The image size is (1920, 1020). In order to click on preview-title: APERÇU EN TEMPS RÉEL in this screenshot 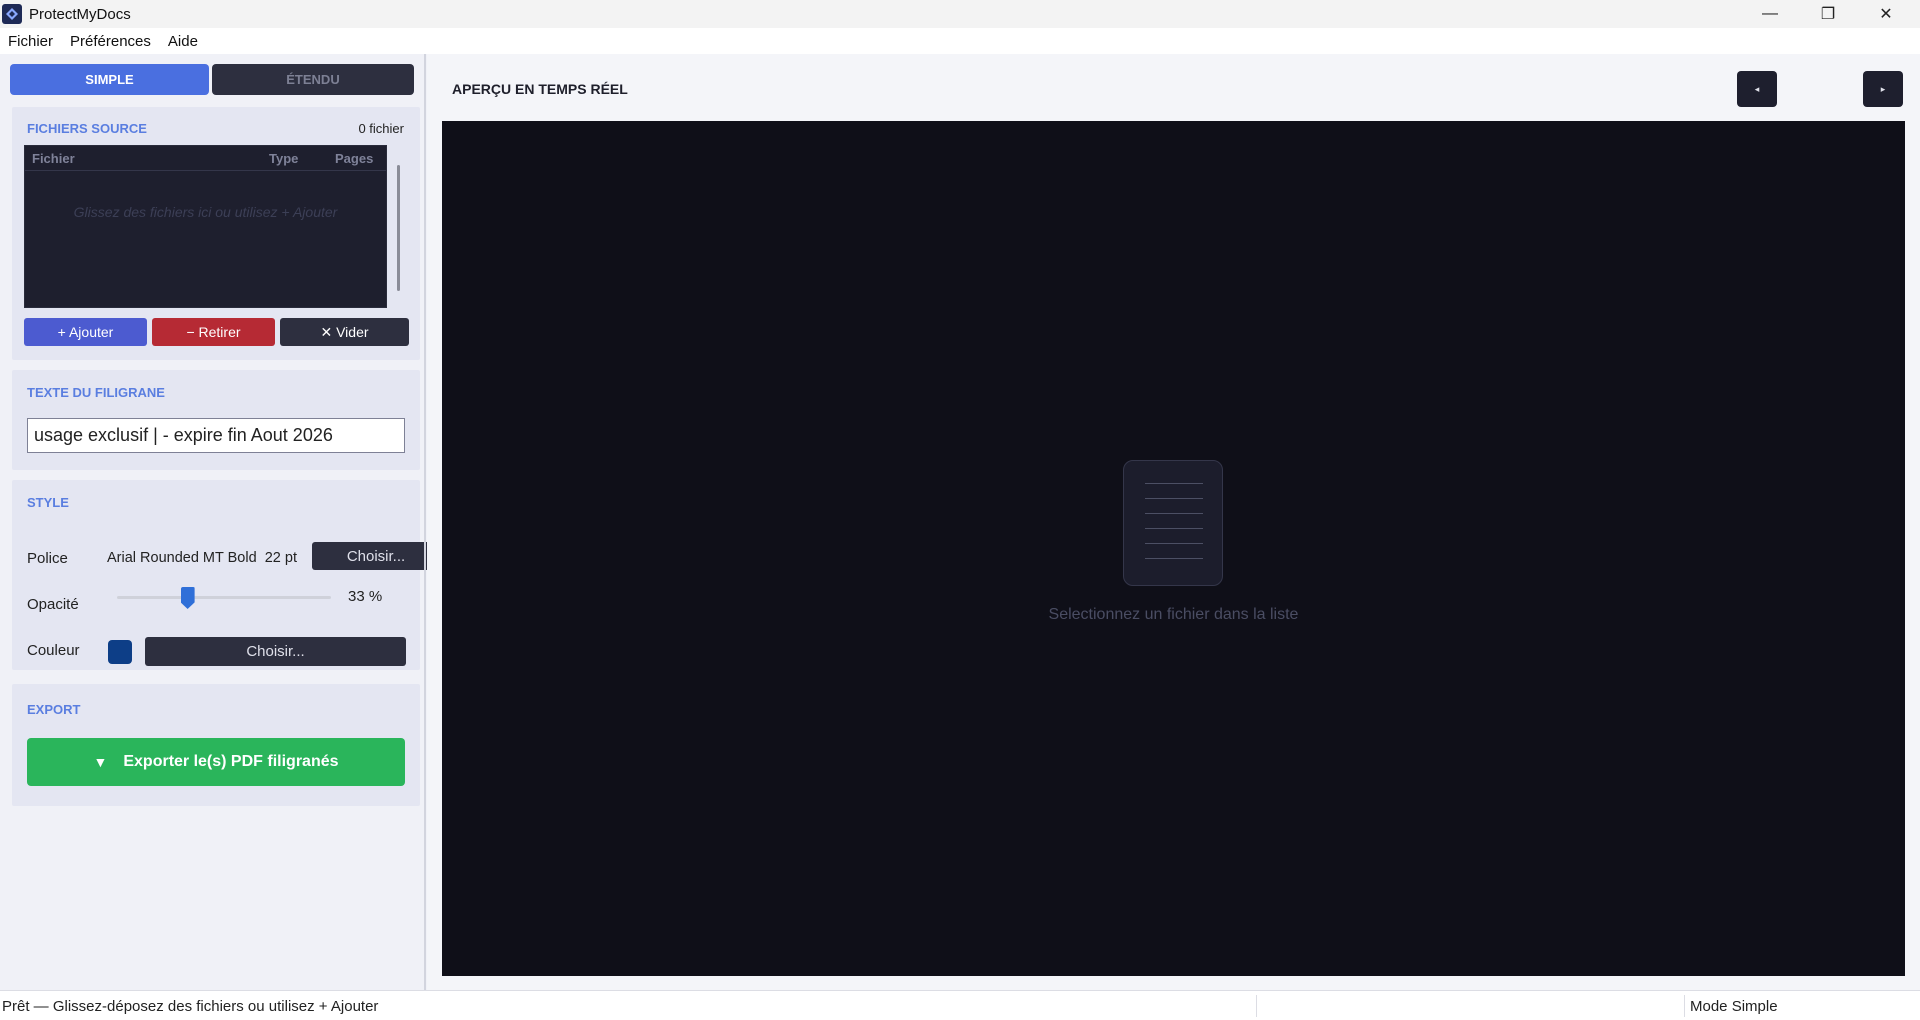, I will do `click(540, 89)`.